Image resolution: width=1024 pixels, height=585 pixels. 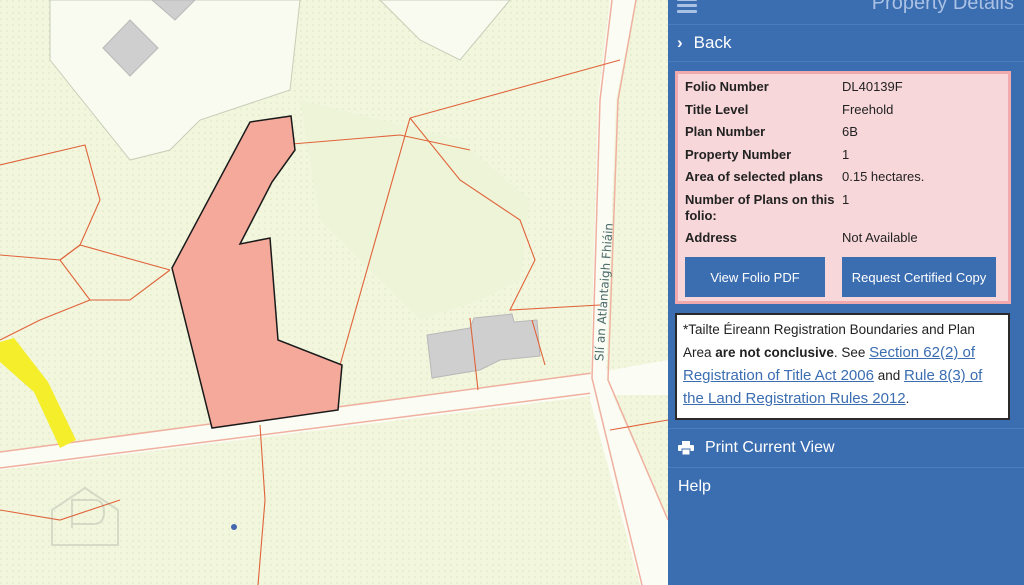 What do you see at coordinates (850, 131) in the screenshot?
I see `plan-number-value: 6B` at bounding box center [850, 131].